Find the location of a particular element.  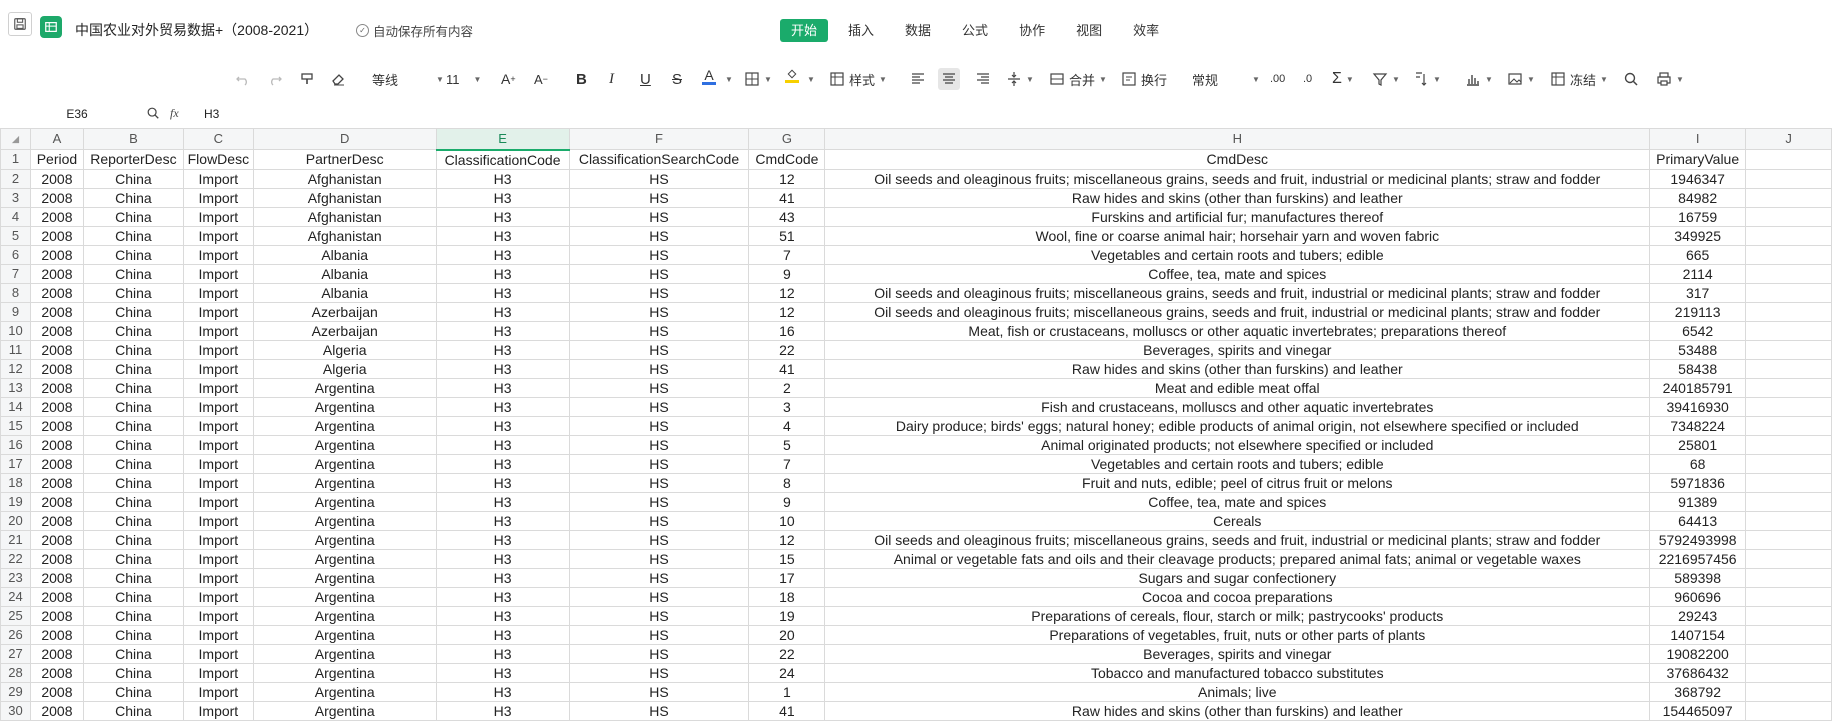

row-number: 1 is located at coordinates (15, 159).